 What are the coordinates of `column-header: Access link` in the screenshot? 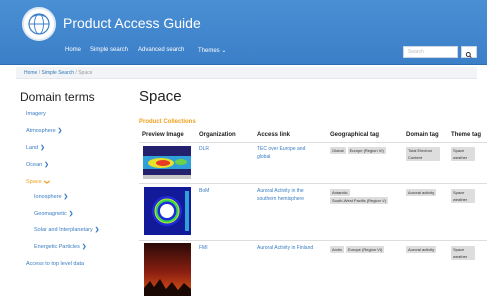 It's located at (274, 135).